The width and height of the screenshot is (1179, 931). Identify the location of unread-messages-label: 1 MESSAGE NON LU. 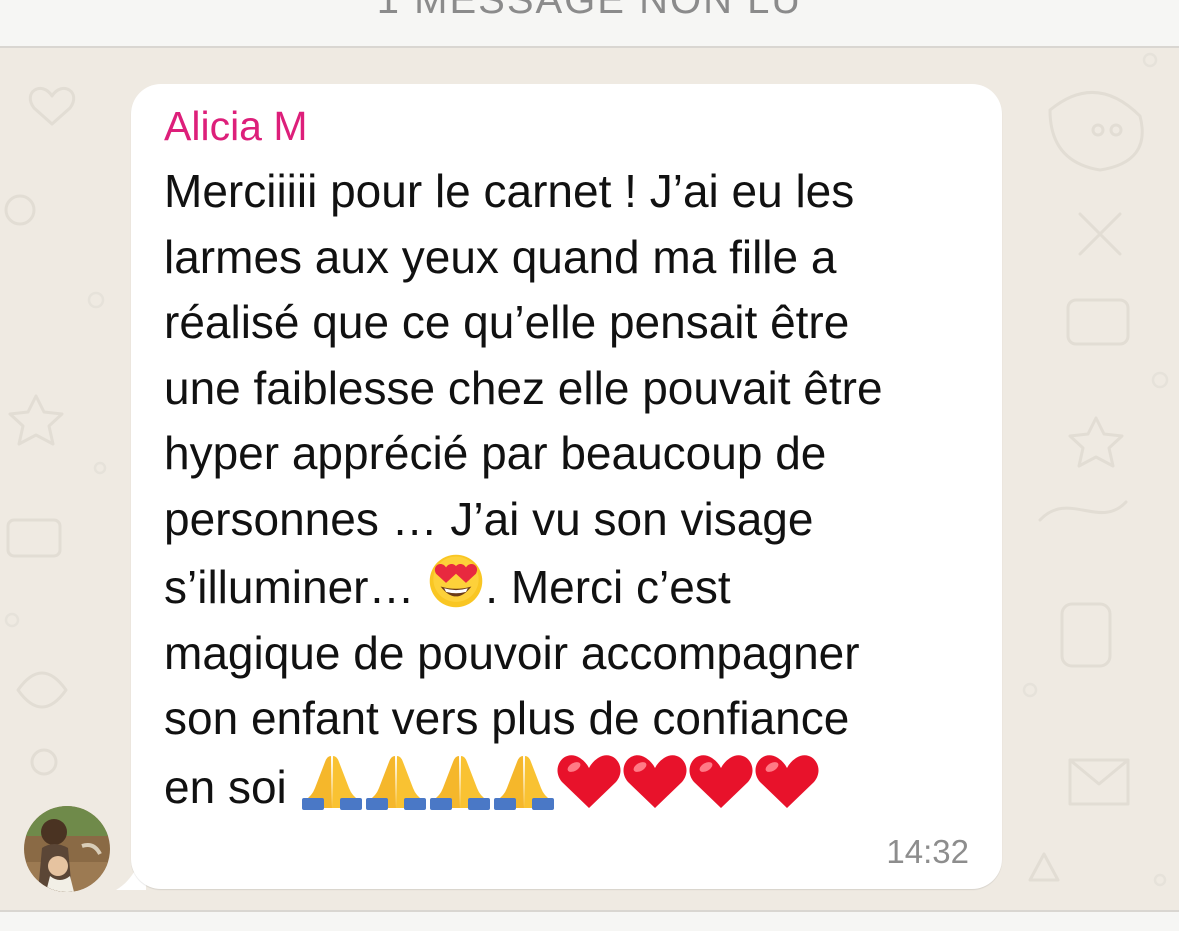
(589, 11).